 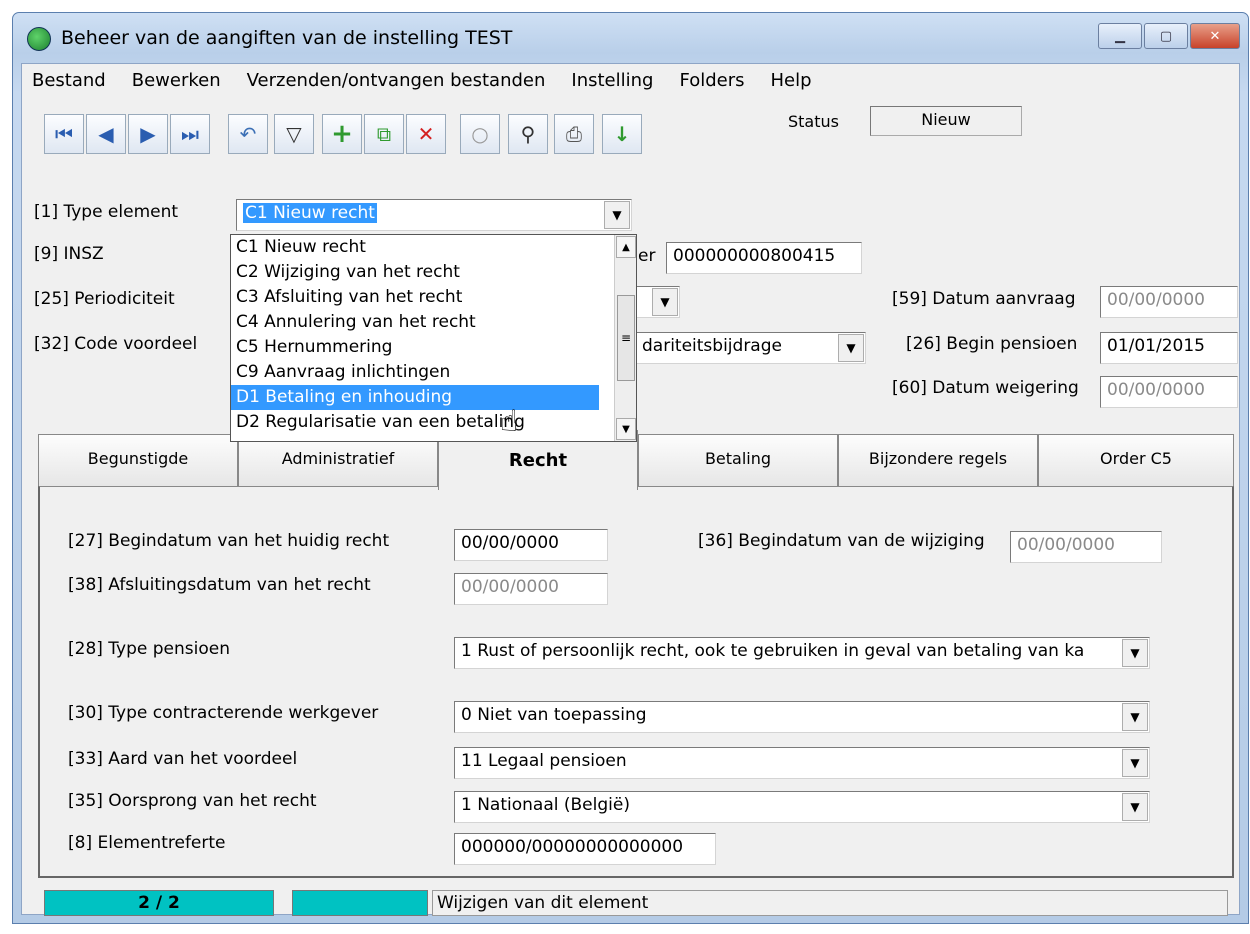 What do you see at coordinates (544, 761) in the screenshot?
I see `aard-value: 11 Legaal pensioen` at bounding box center [544, 761].